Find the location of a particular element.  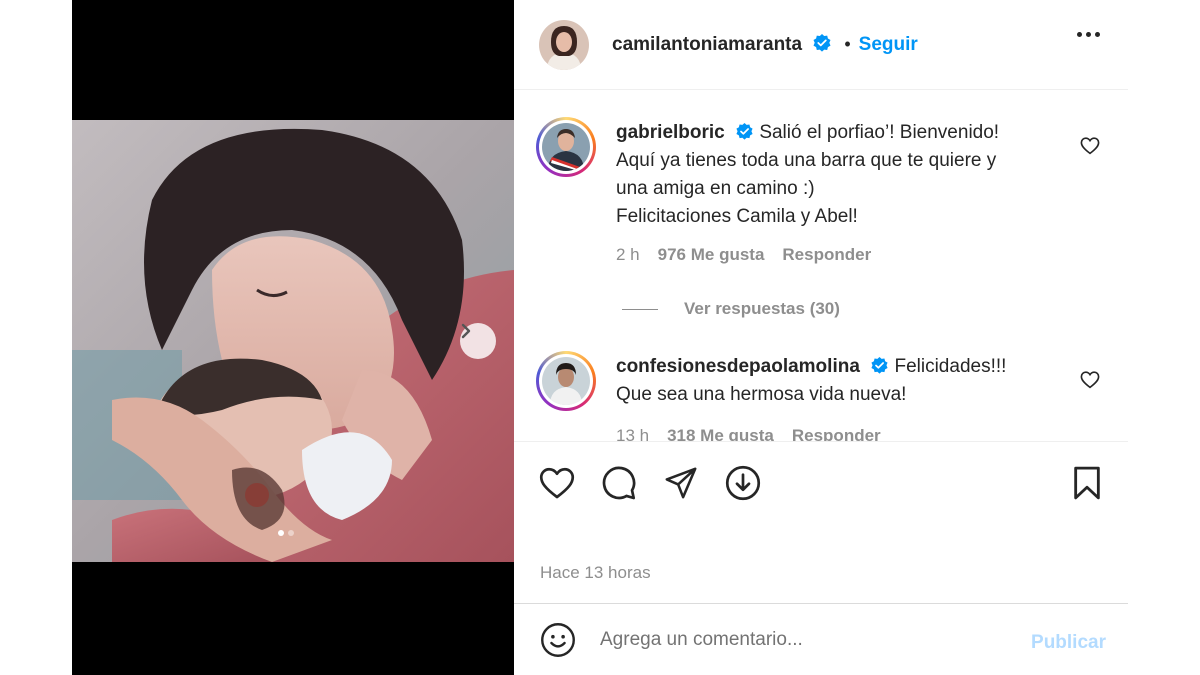

comment-meta: 13 h 318 Me gusta Responder is located at coordinates (748, 433).